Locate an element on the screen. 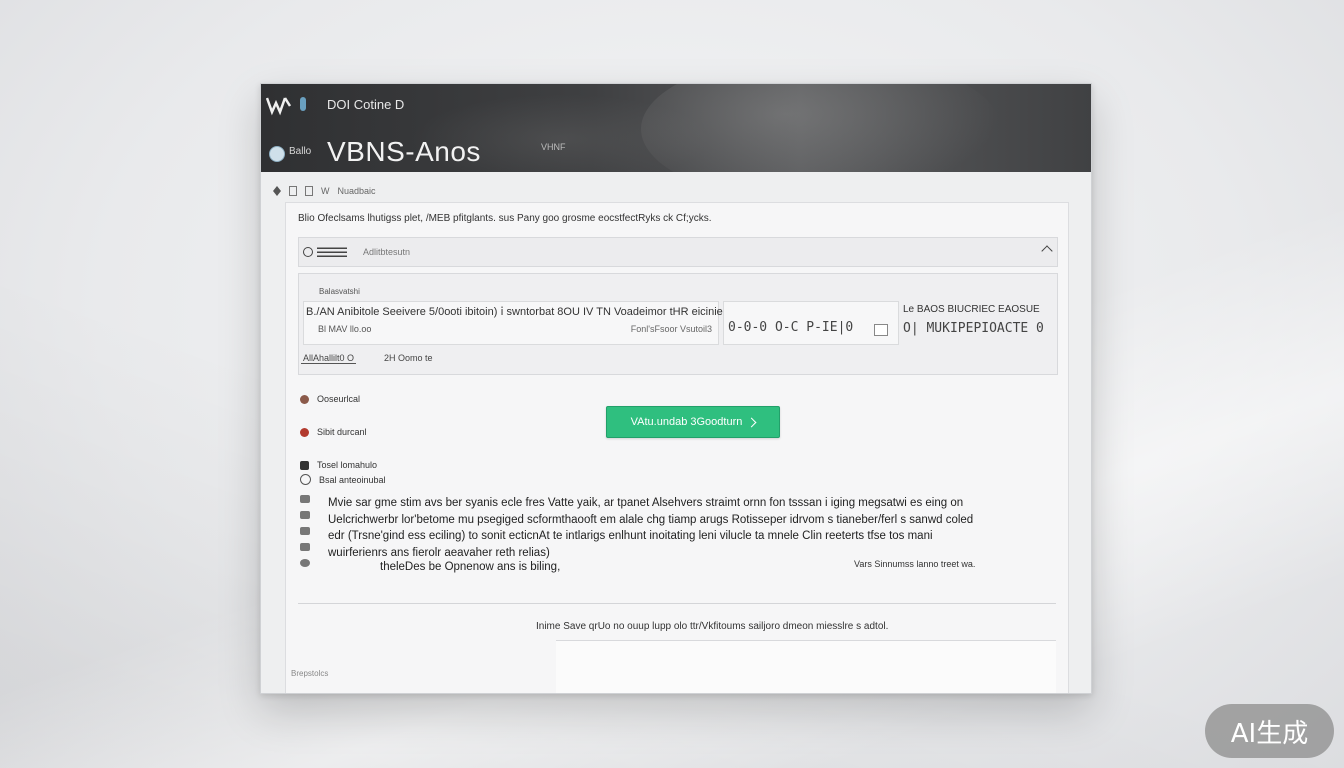 This screenshot has height=768, width=1344. page-title: VBNS-Anos is located at coordinates (404, 151).